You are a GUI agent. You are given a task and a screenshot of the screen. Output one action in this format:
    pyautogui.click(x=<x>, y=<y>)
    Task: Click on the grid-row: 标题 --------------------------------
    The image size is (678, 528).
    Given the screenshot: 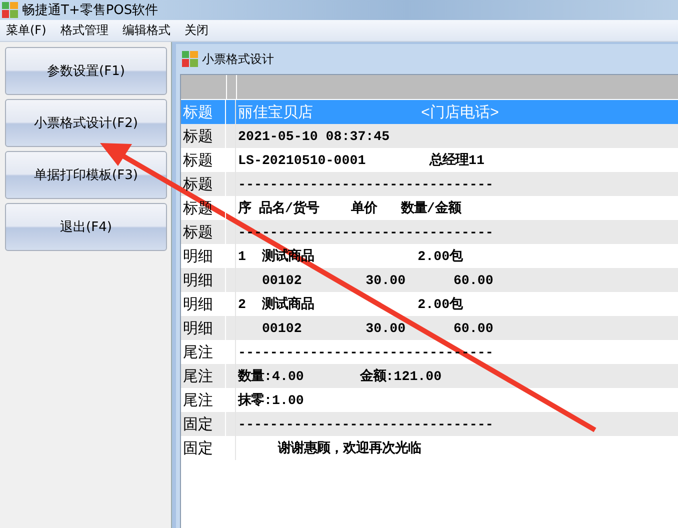 What is the action you would take?
    pyautogui.click(x=429, y=184)
    